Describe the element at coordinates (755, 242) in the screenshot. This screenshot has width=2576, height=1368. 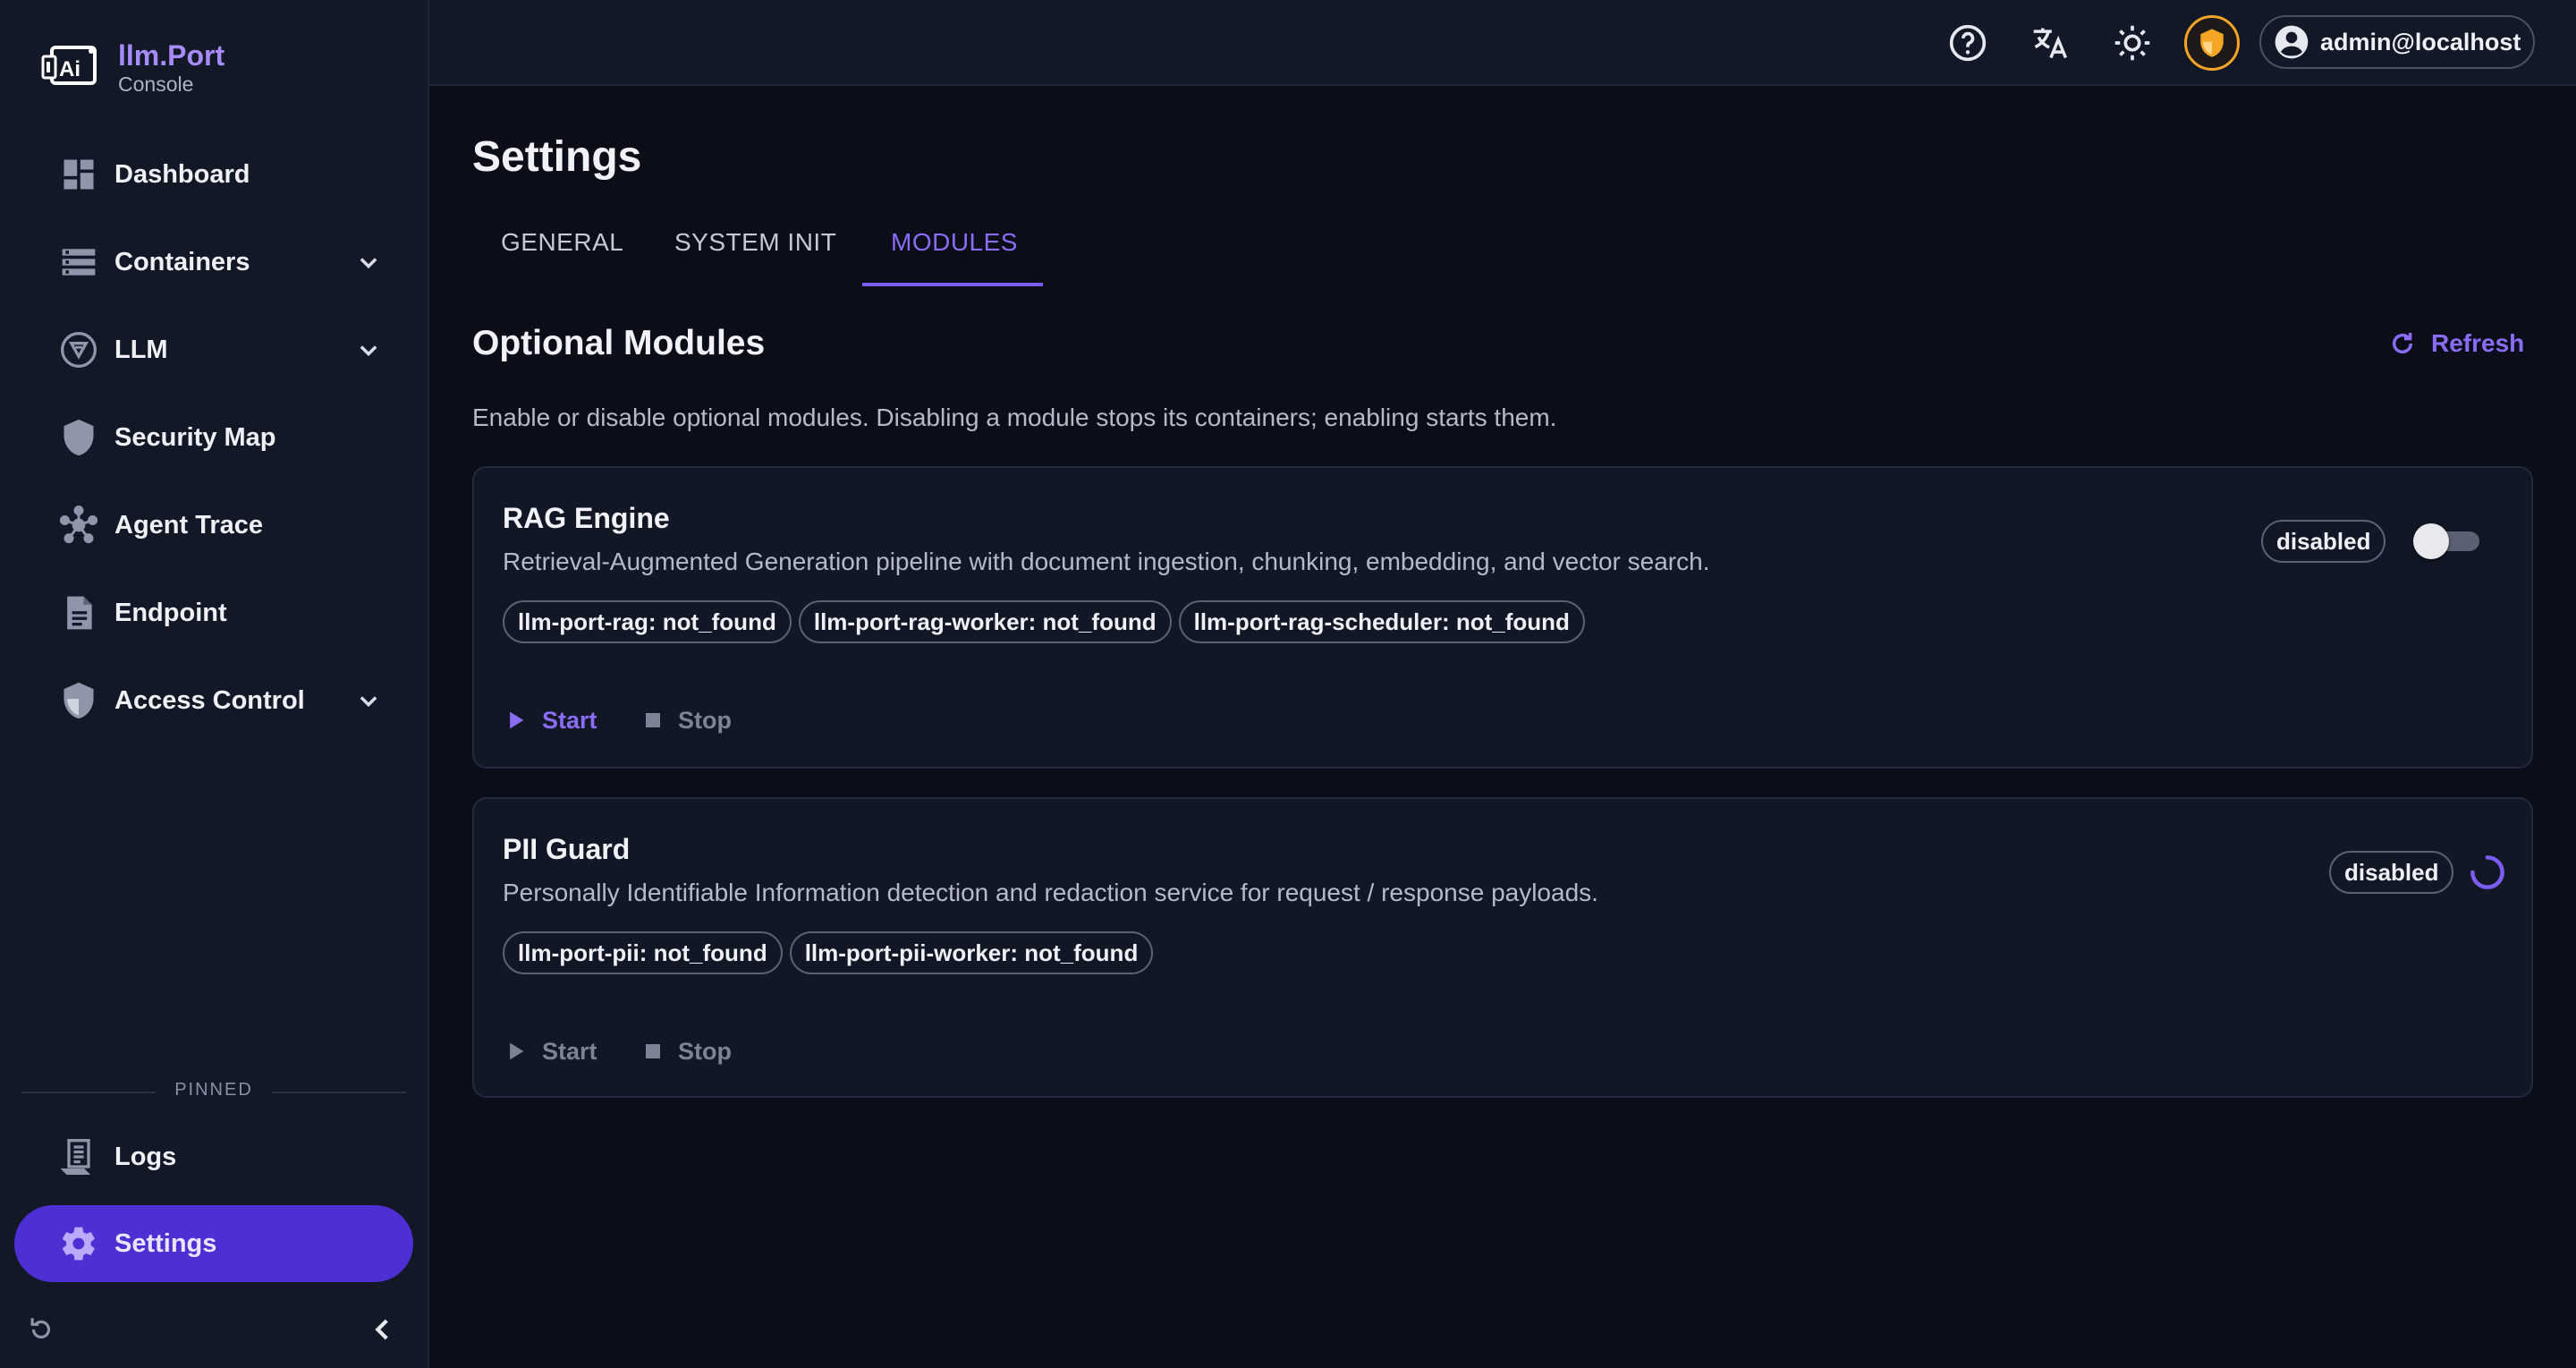
I see `tab-system-init: SYSTEM INIT` at that location.